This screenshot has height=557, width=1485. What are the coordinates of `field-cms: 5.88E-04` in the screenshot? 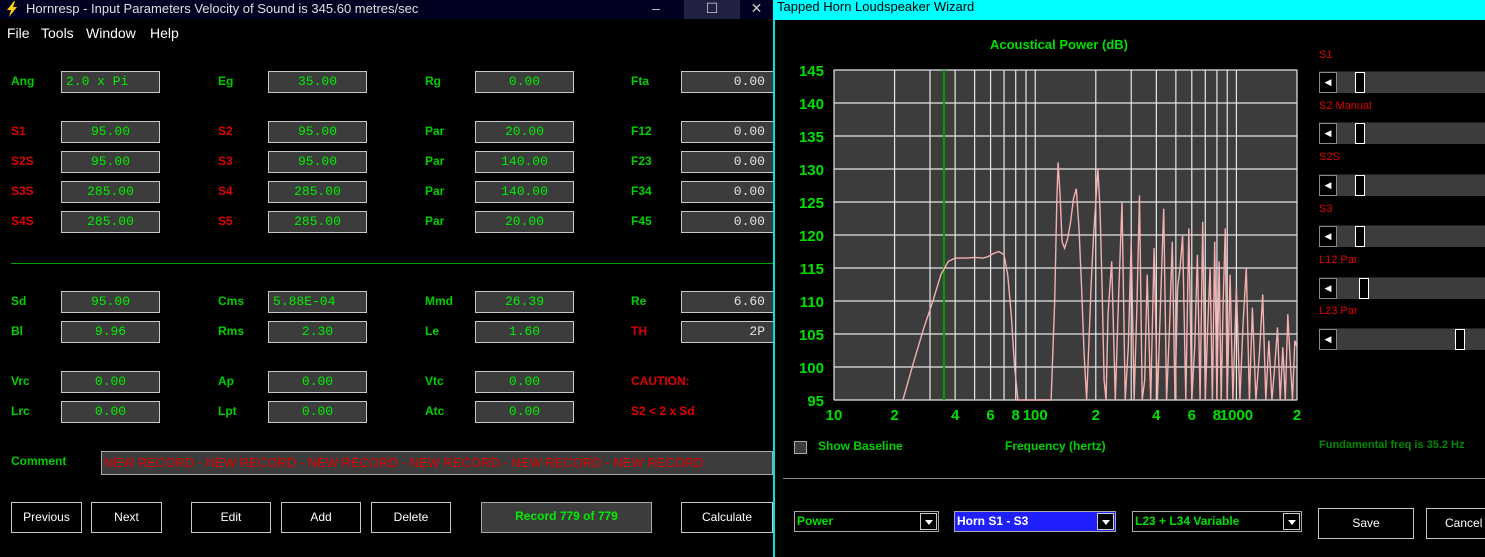 It's located at (317, 302).